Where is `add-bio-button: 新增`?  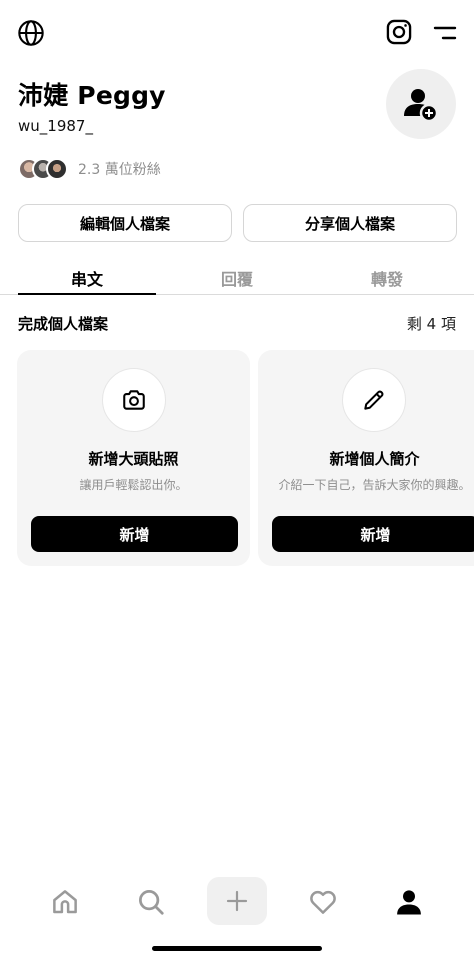
add-bio-button: 新增 is located at coordinates (373, 534).